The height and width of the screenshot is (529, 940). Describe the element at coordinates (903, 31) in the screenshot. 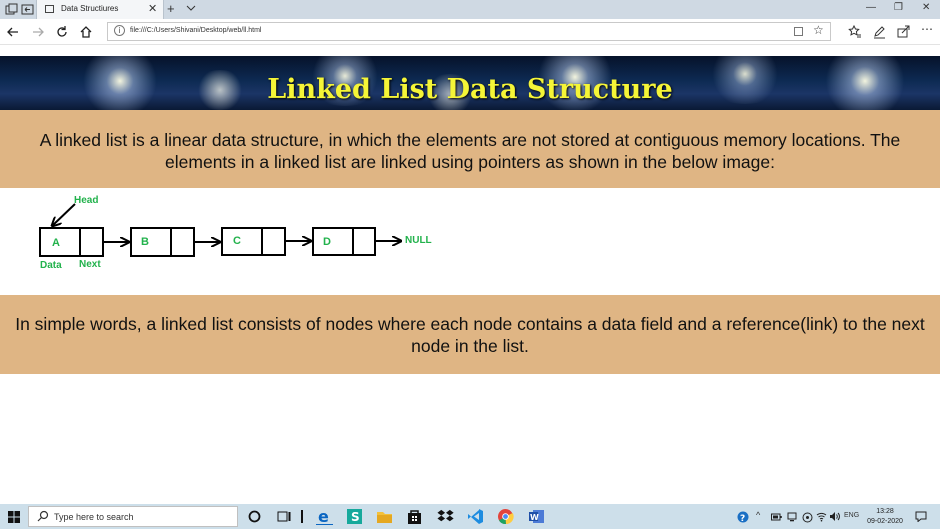

I see `share-icon` at that location.